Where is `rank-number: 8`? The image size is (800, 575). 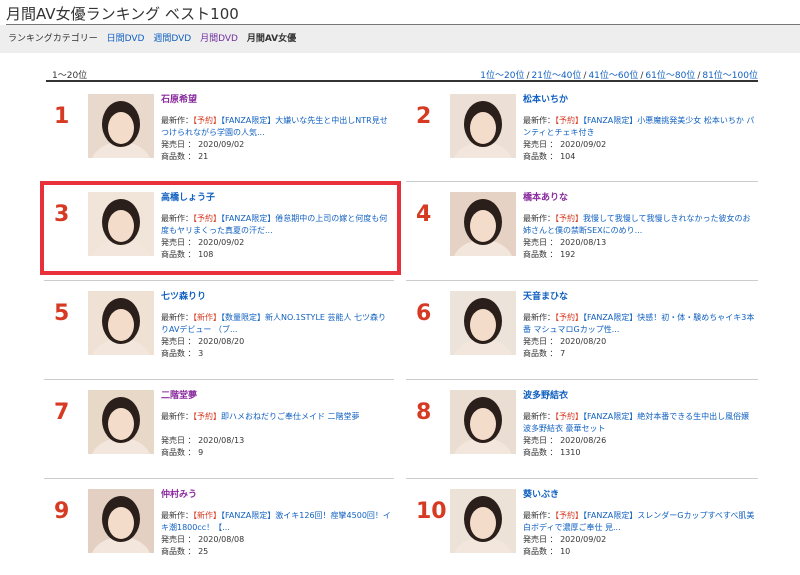 rank-number: 8 is located at coordinates (424, 412).